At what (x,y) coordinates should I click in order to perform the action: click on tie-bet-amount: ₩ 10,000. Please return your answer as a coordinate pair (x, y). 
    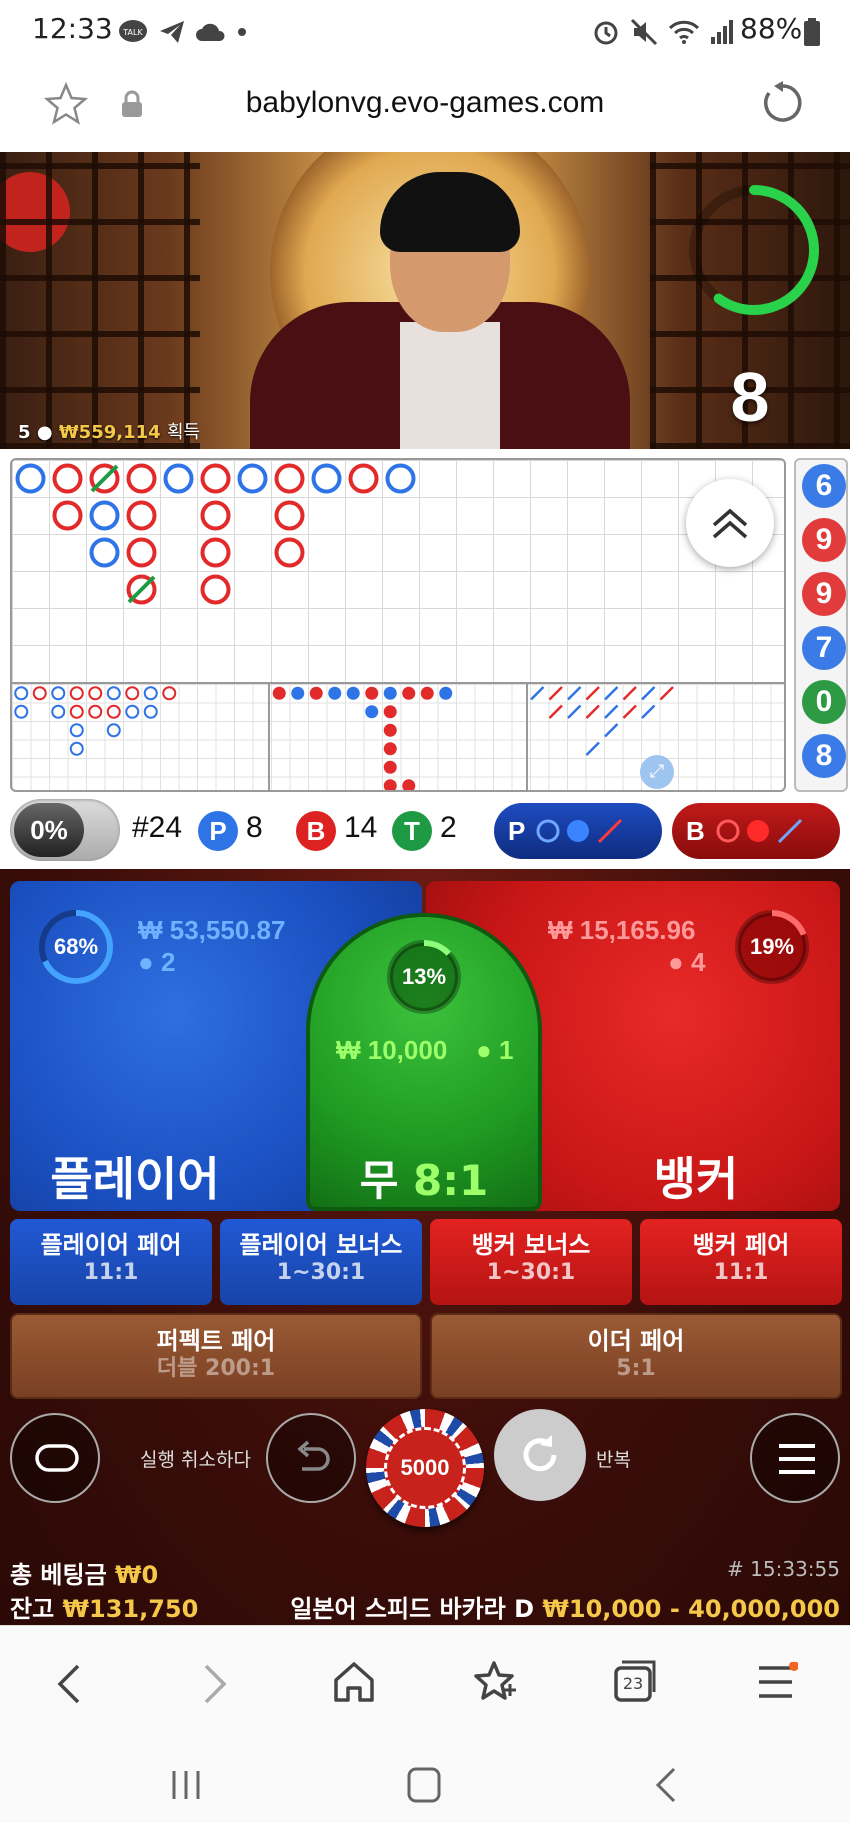
    Looking at the image, I should click on (392, 1050).